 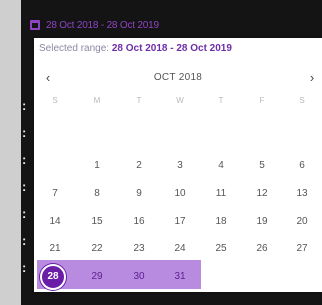 I want to click on weekday-label: W, so click(x=180, y=100).